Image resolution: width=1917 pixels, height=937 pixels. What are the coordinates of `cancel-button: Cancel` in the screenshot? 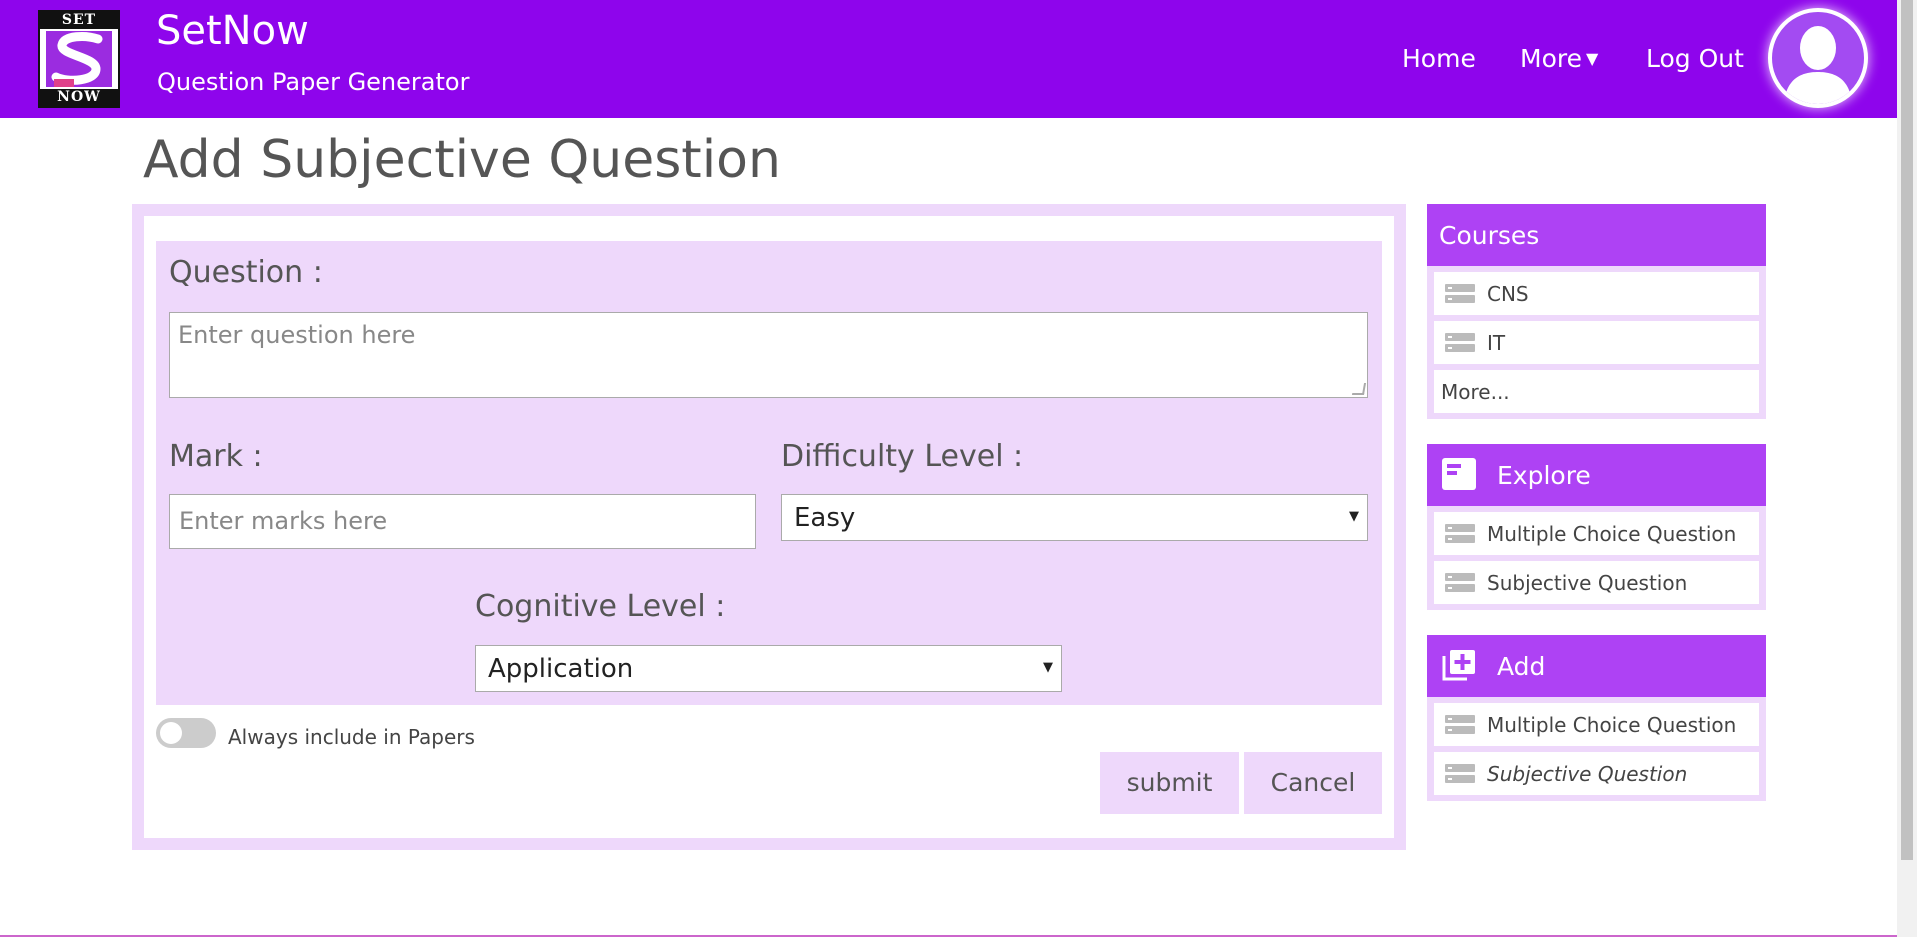 It's located at (1313, 783).